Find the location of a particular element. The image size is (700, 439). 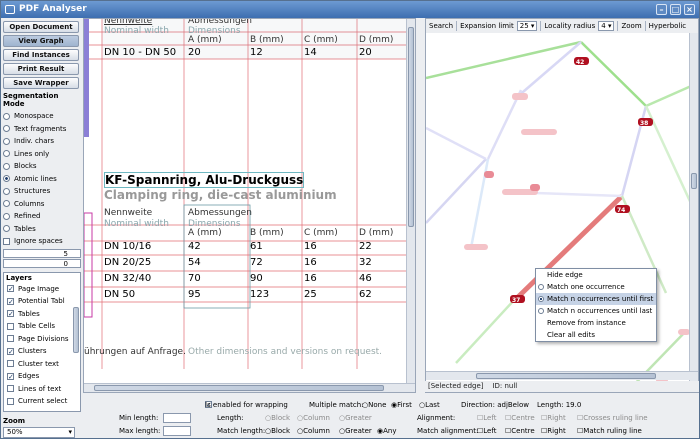

locality-select: 4 ▾ is located at coordinates (606, 26).